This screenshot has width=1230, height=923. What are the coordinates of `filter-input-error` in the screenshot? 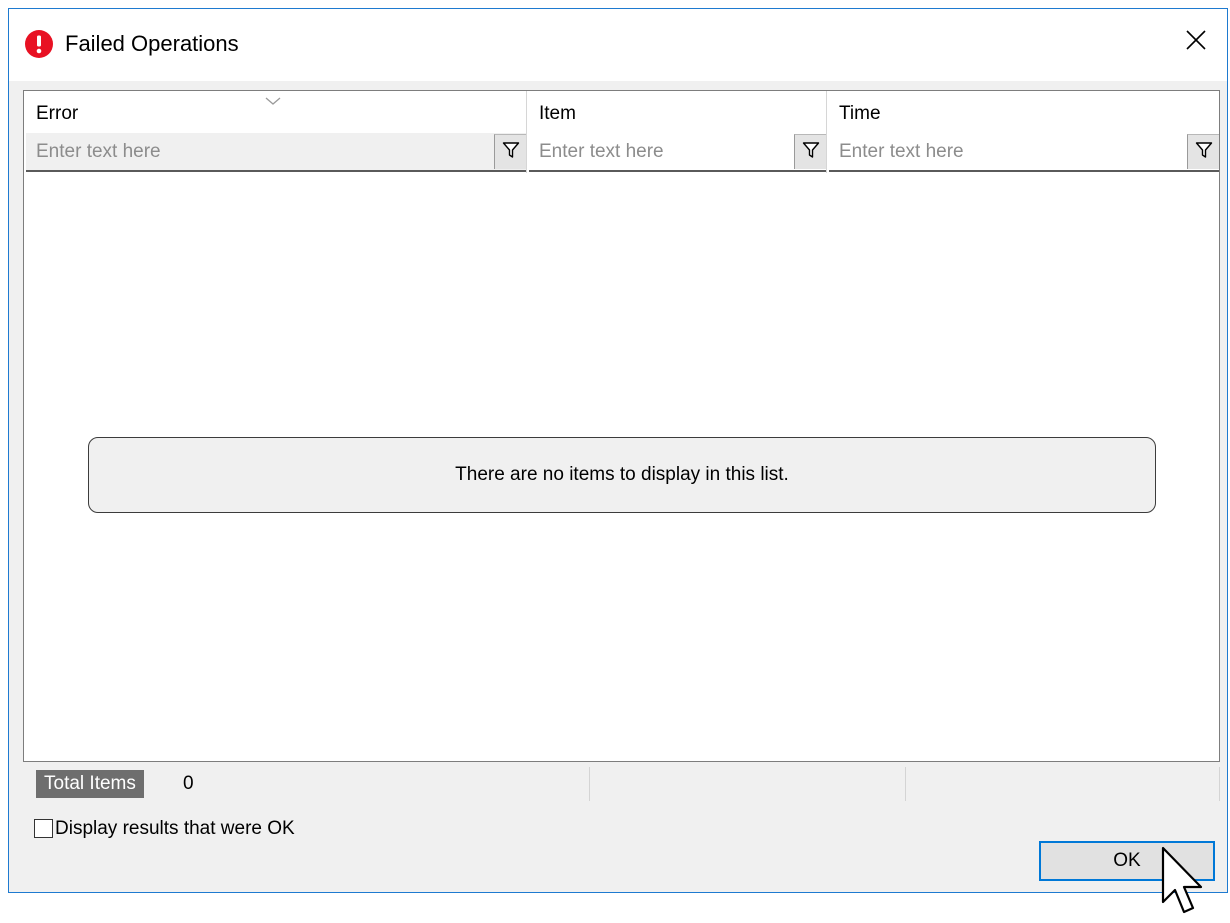 It's located at (263, 151).